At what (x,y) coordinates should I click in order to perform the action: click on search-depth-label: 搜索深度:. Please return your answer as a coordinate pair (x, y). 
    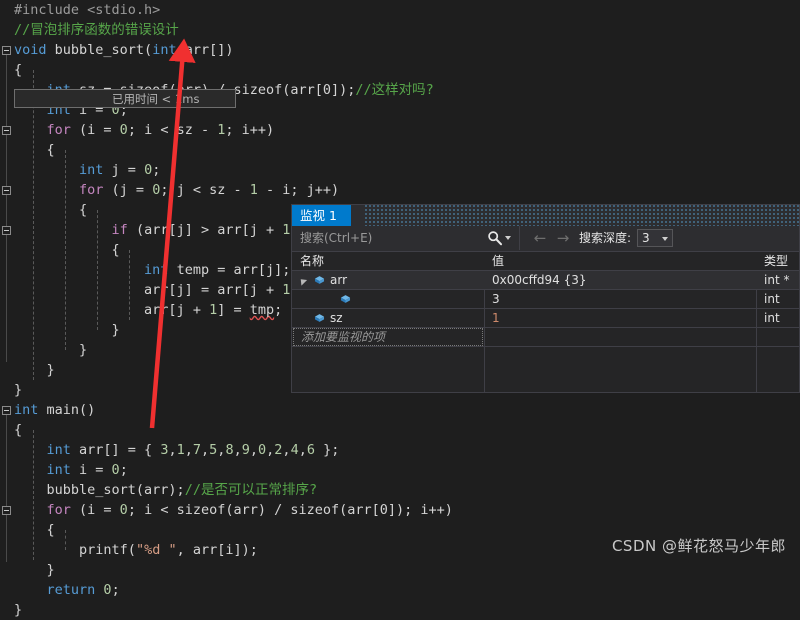
    Looking at the image, I should click on (605, 238).